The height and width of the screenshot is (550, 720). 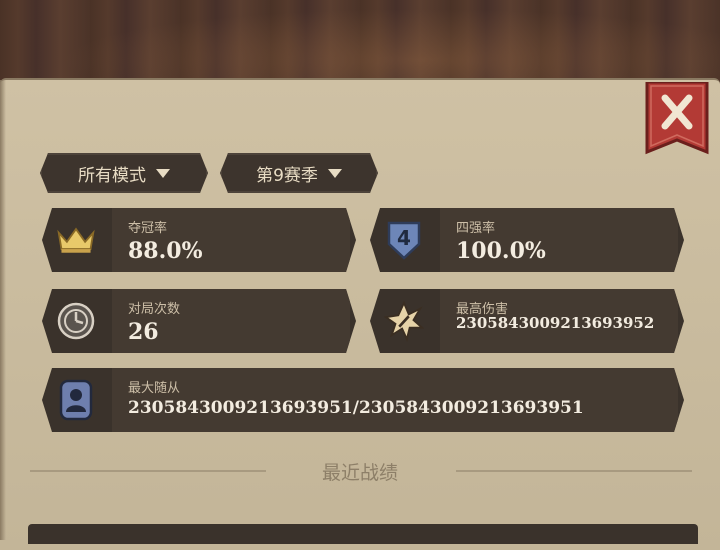 I want to click on stat-card-top4-rate: 4 四强率 100.0%, so click(x=527, y=240).